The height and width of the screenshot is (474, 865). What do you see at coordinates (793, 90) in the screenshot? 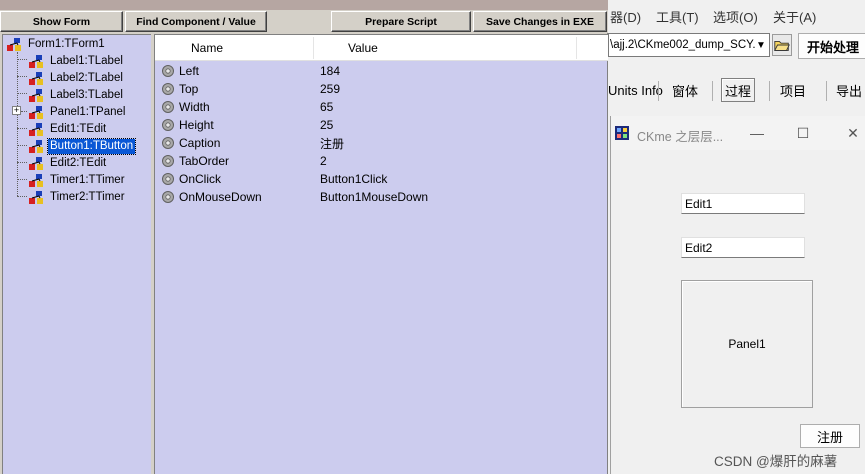
I see `tab-project: 项目` at bounding box center [793, 90].